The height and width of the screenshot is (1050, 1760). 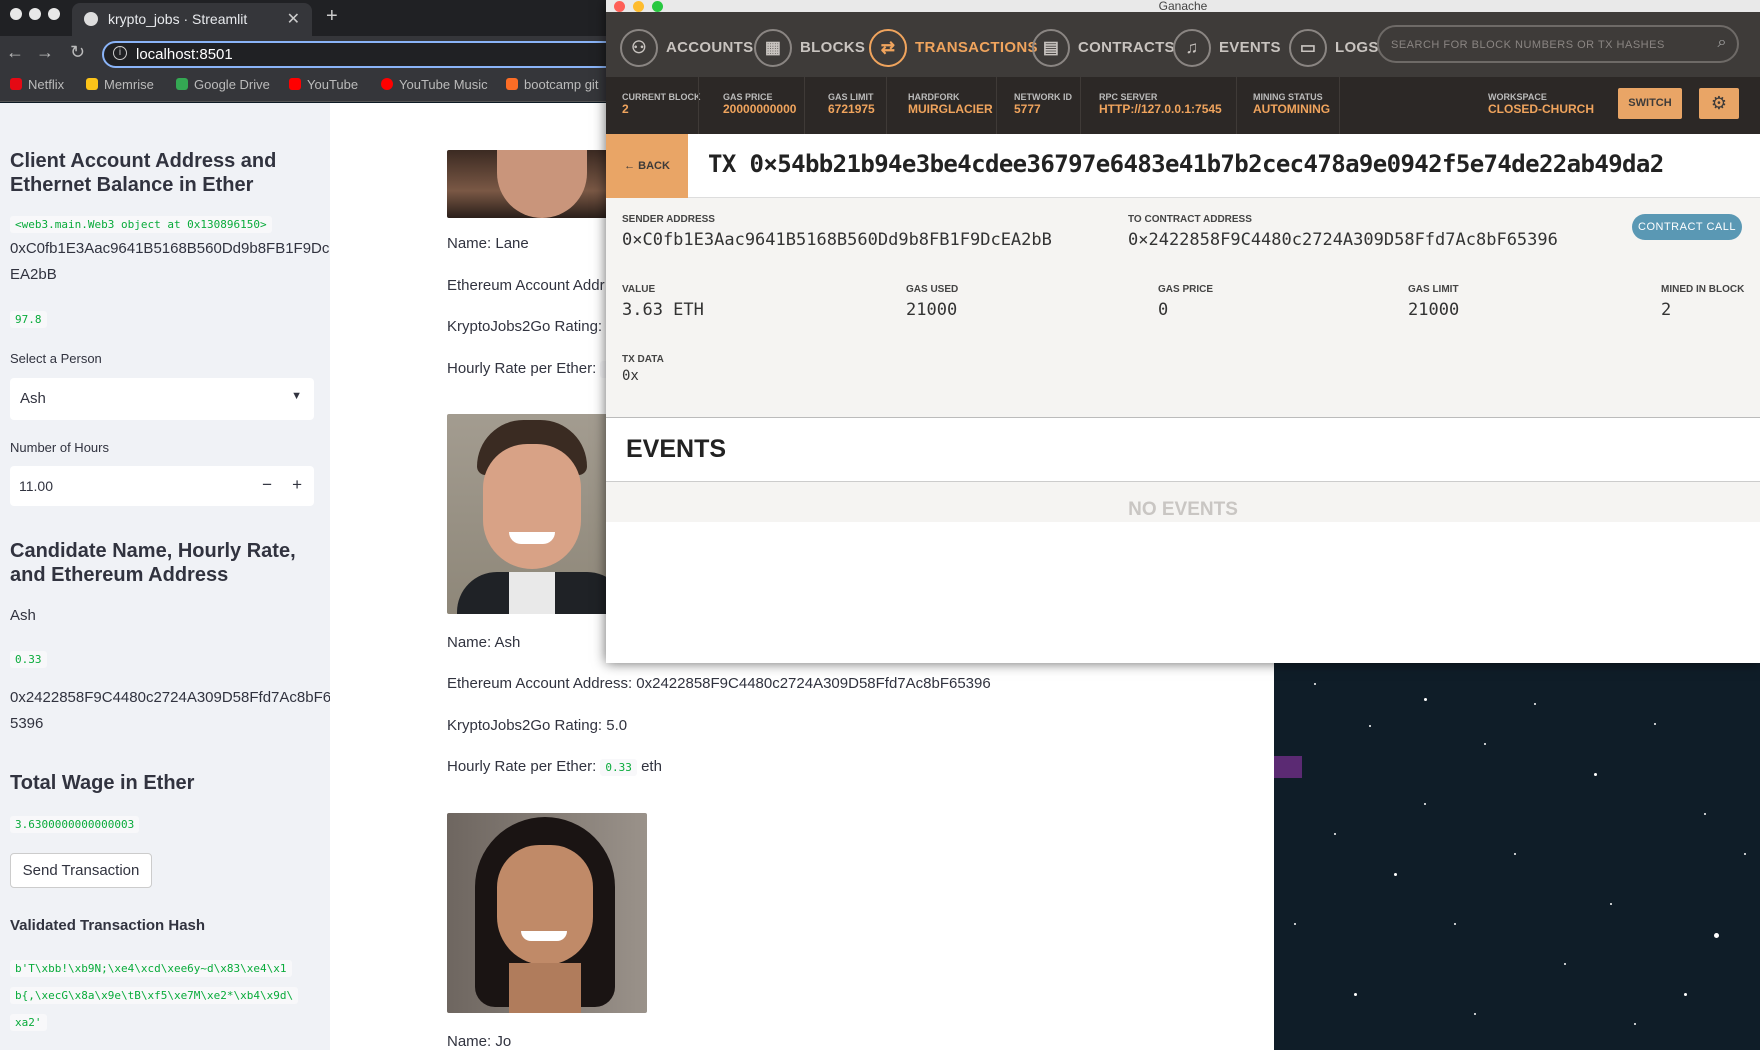 I want to click on nav-contracts: ▤ CONTRACTS, so click(x=1103, y=48).